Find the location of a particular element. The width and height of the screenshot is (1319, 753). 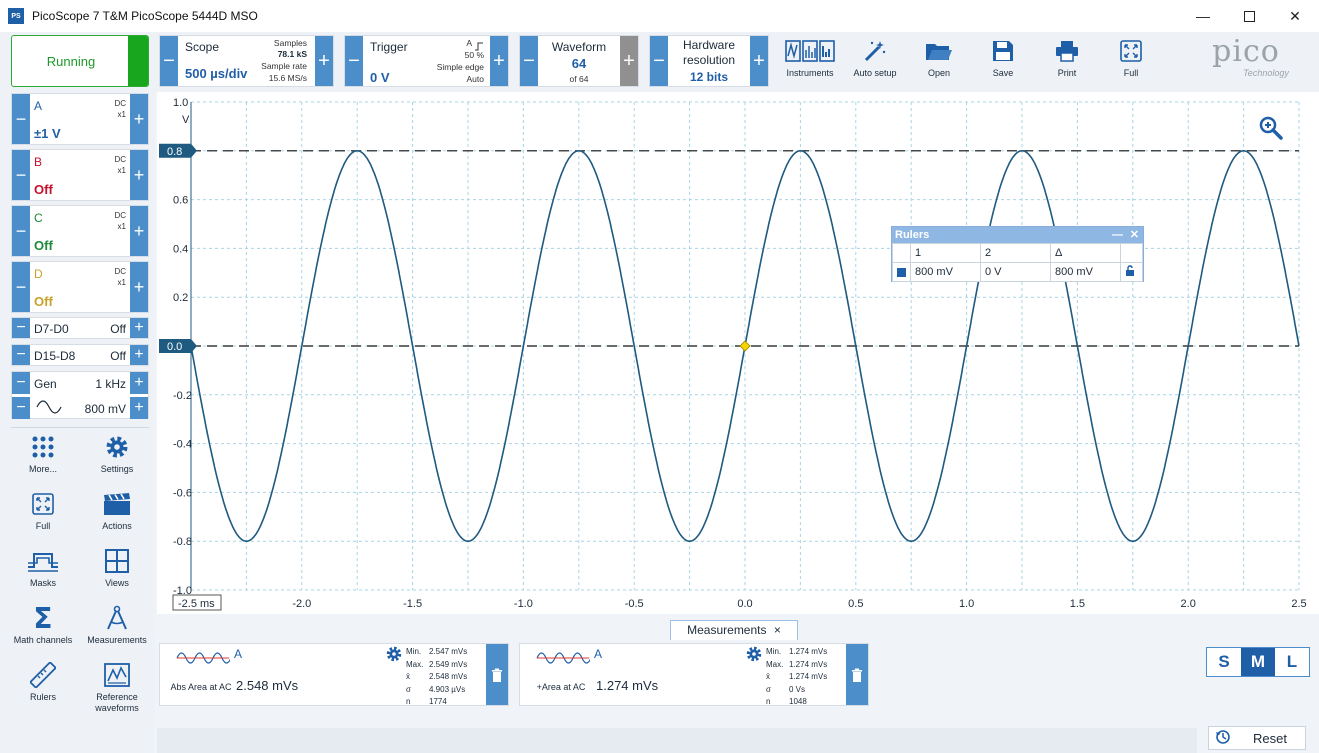

views-button: Views is located at coordinates (117, 572).